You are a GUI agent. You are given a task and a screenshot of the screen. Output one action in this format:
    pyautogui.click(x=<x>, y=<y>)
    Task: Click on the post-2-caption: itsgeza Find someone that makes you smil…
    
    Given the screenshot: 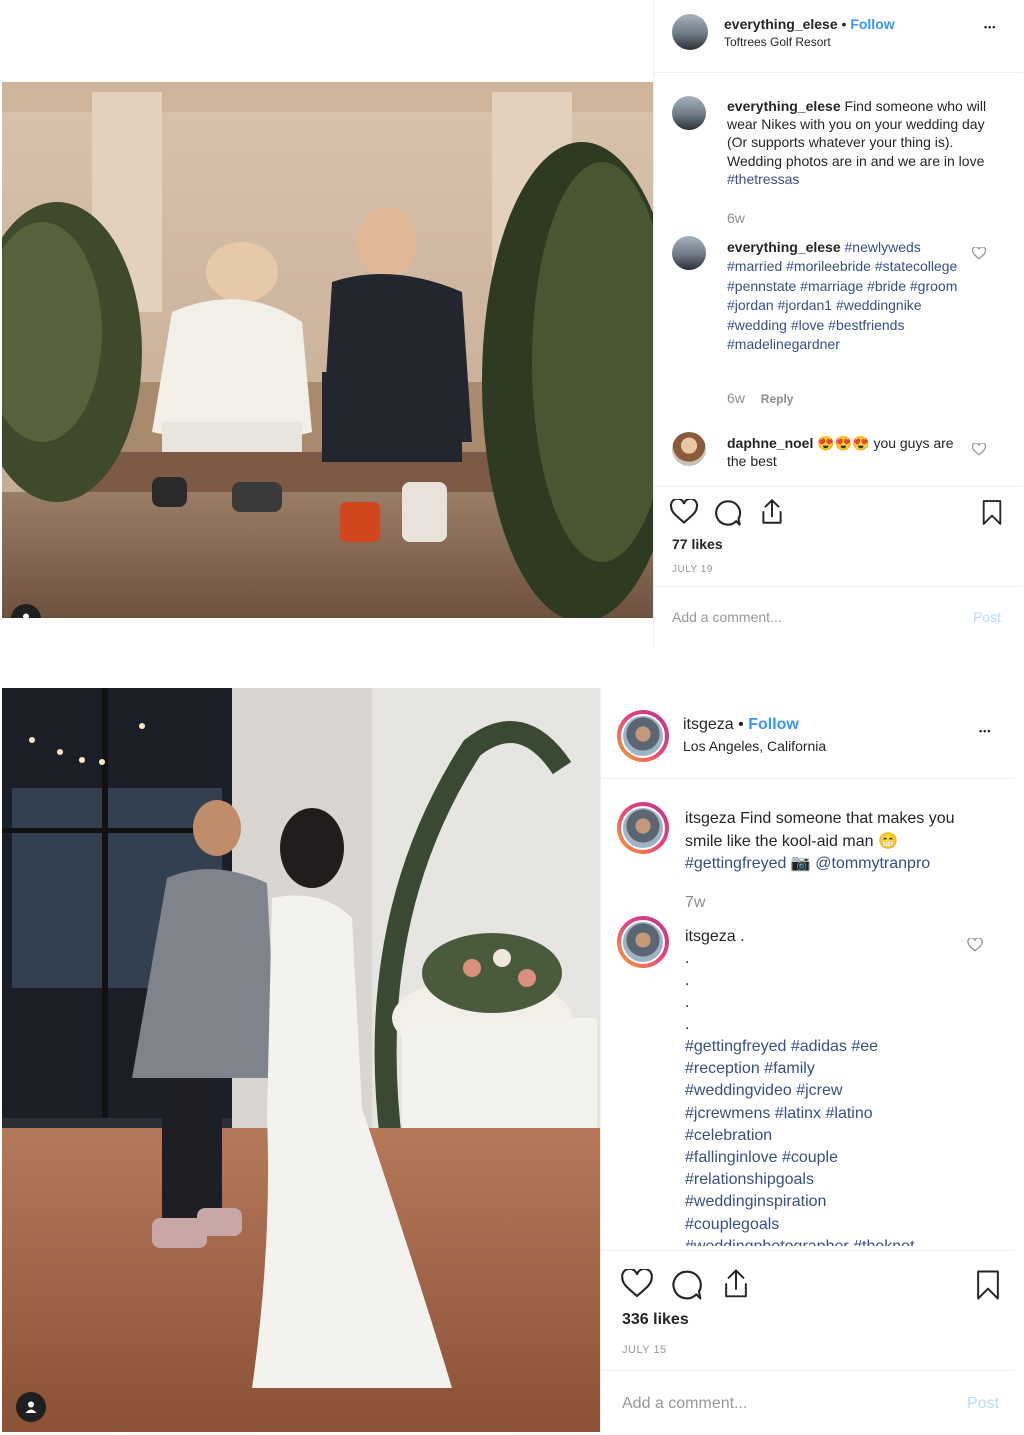 What is the action you would take?
    pyautogui.click(x=840, y=842)
    